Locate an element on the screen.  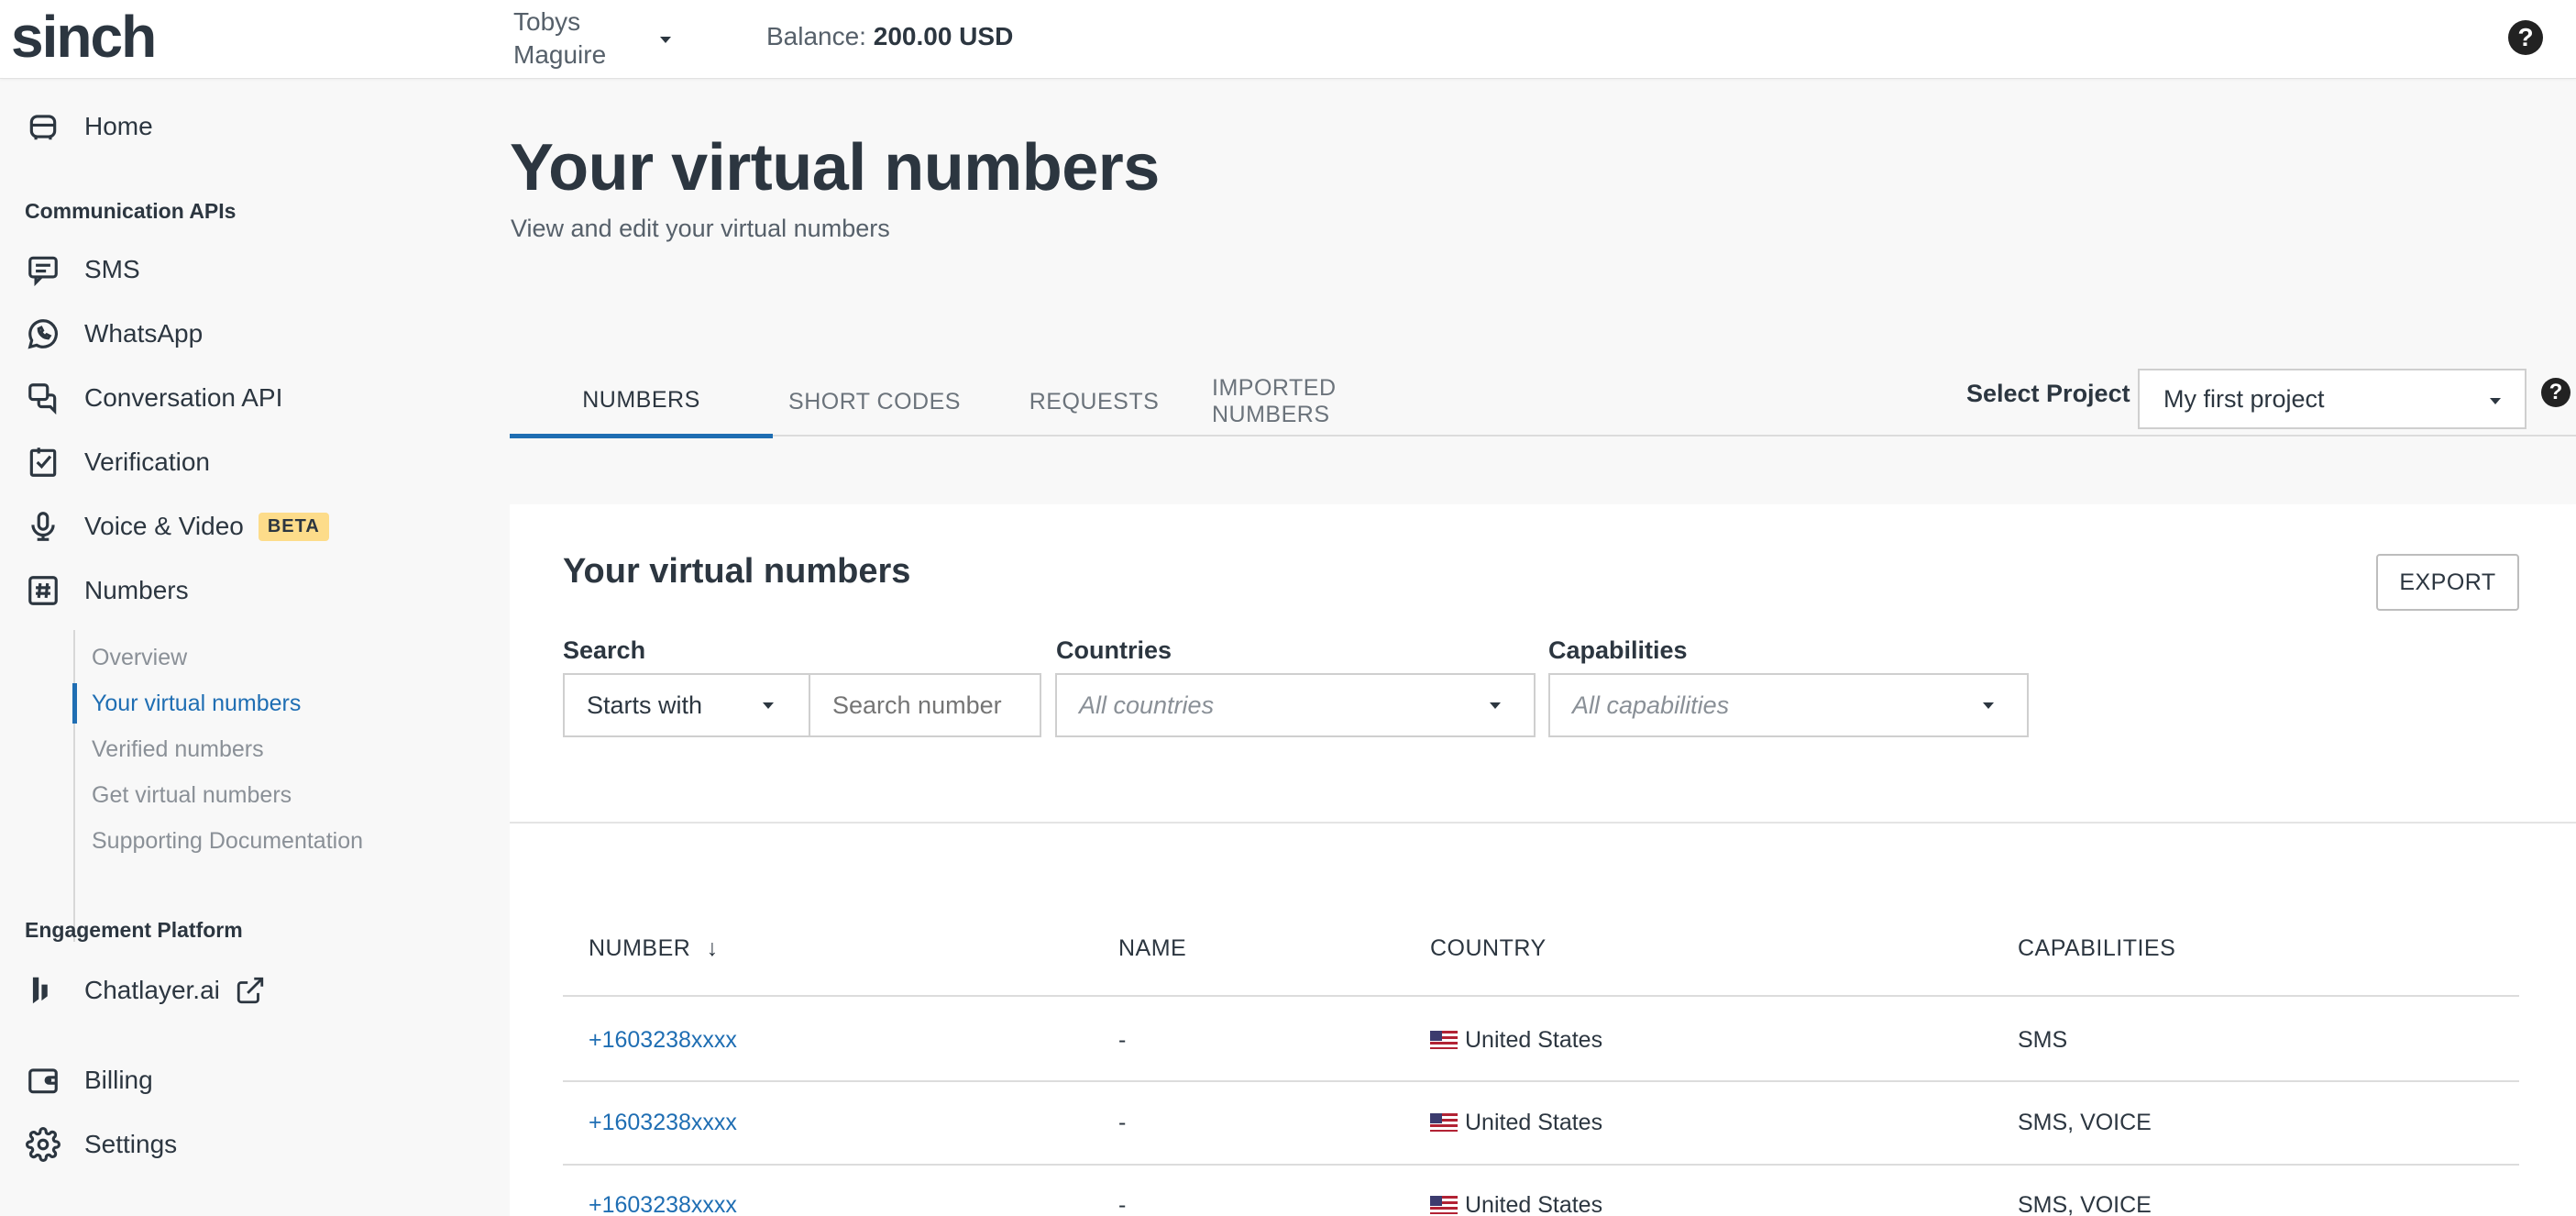
external-link-icon is located at coordinates (251, 990).